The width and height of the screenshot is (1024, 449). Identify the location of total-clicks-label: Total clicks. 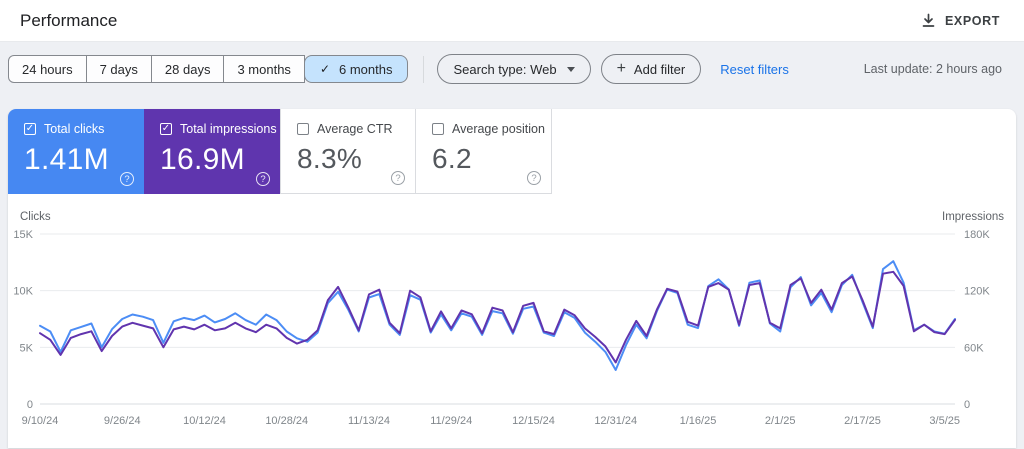
(74, 129).